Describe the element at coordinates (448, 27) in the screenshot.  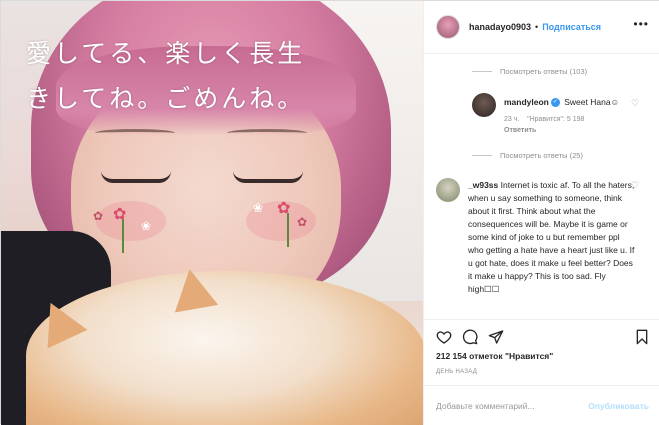
I see `author-avatar` at that location.